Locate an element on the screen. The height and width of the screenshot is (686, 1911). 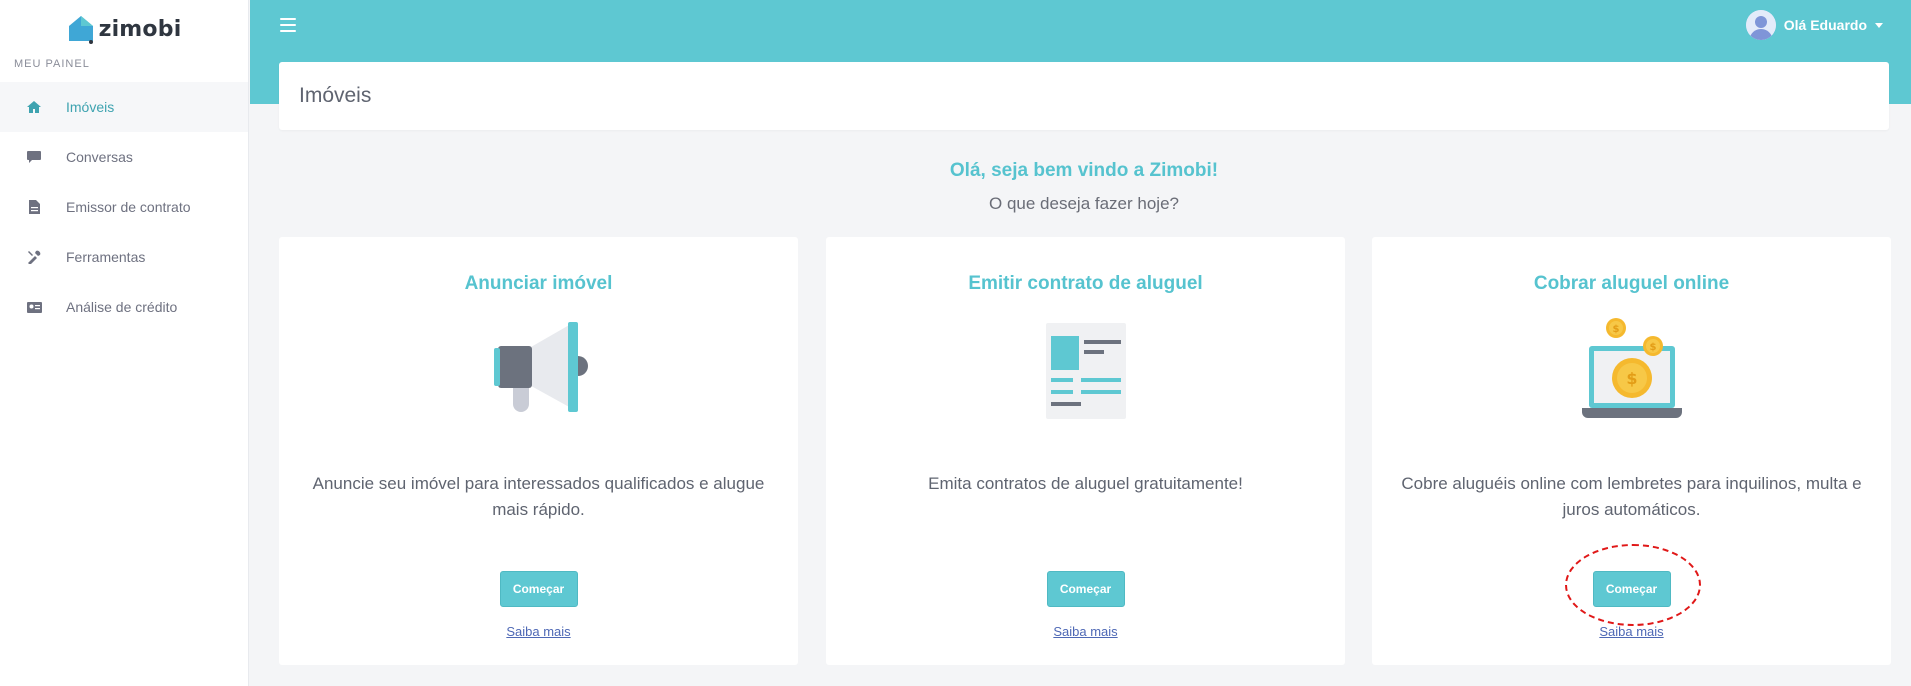
sidebar-item-label: Emissor de contrato is located at coordinates (128, 207).